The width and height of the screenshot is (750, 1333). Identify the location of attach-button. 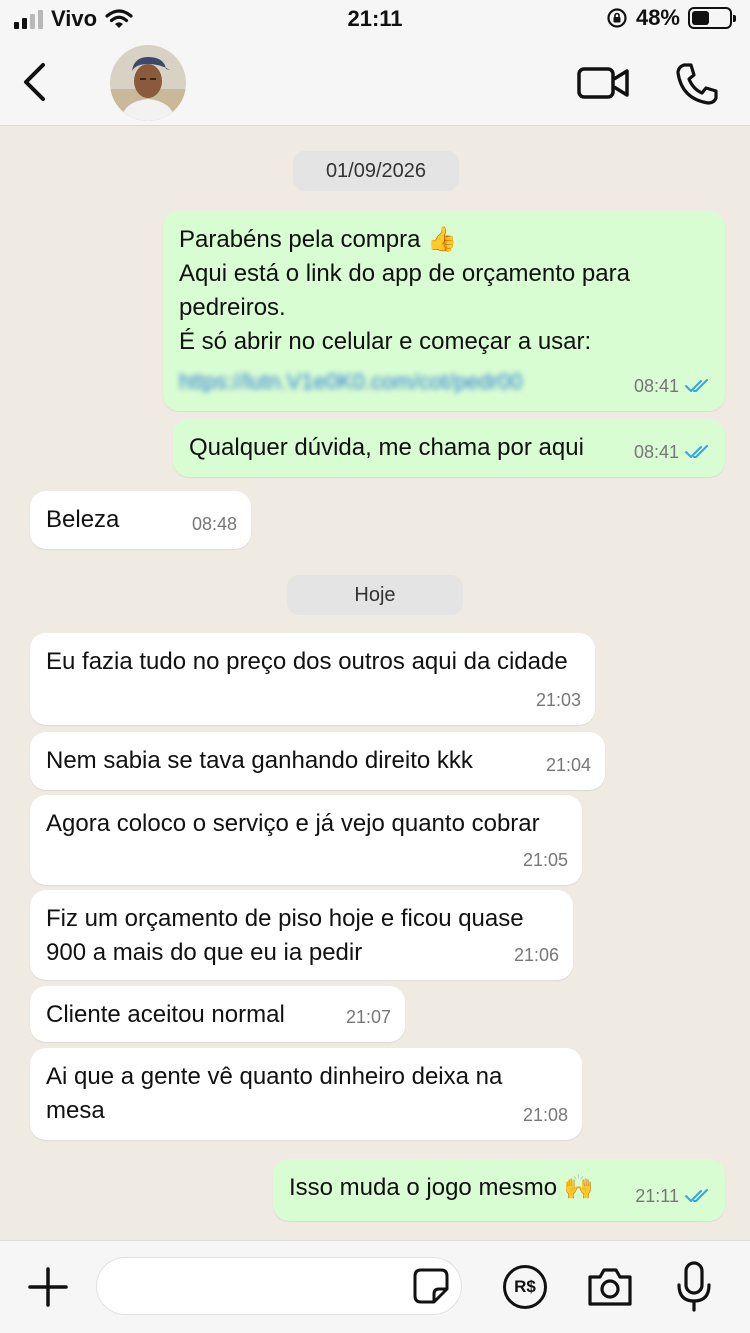
(48, 1287).